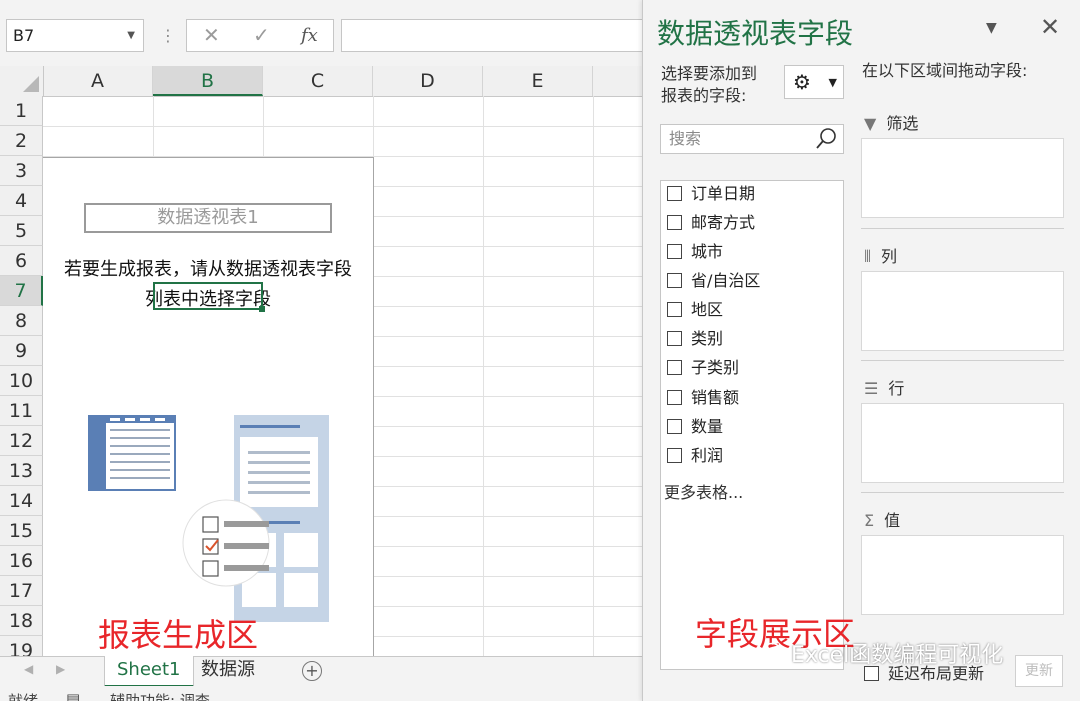 The image size is (1080, 701). What do you see at coordinates (330, 672) in the screenshot?
I see `sheet-tabs-bar: ◀ ▶ Sheet1 数据源 +` at bounding box center [330, 672].